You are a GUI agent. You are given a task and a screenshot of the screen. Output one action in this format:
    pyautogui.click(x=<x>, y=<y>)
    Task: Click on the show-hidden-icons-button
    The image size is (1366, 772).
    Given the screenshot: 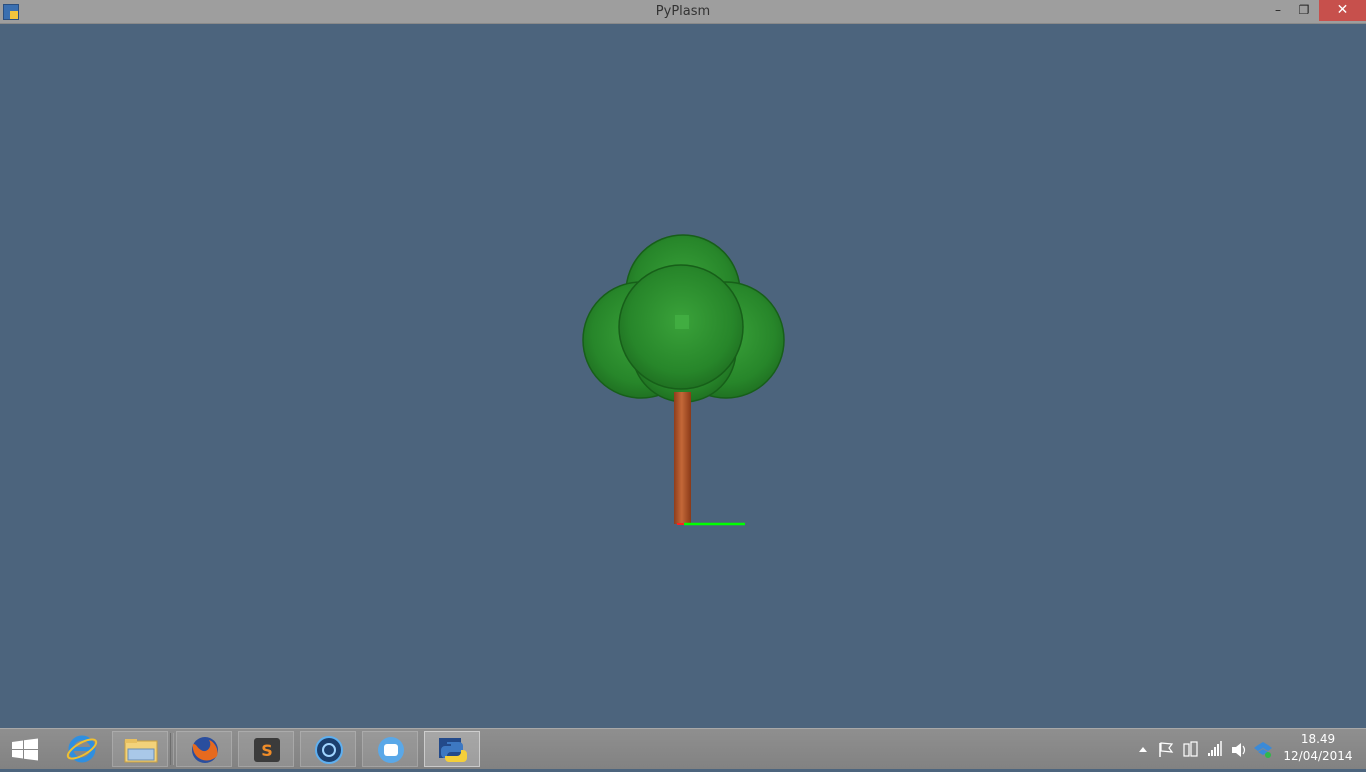 What is the action you would take?
    pyautogui.click(x=1143, y=749)
    